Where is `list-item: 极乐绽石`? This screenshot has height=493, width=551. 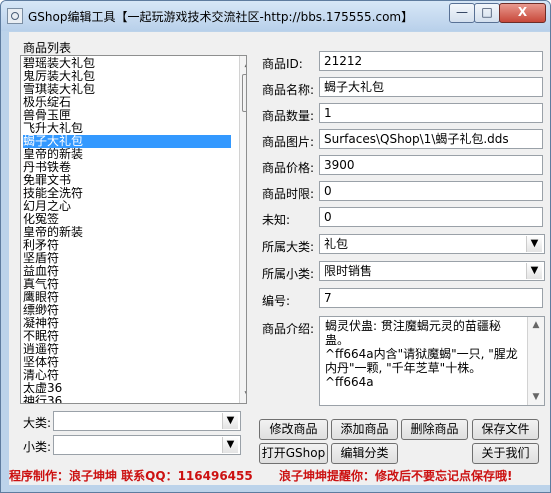
list-item: 极乐绽石 is located at coordinates (127, 102).